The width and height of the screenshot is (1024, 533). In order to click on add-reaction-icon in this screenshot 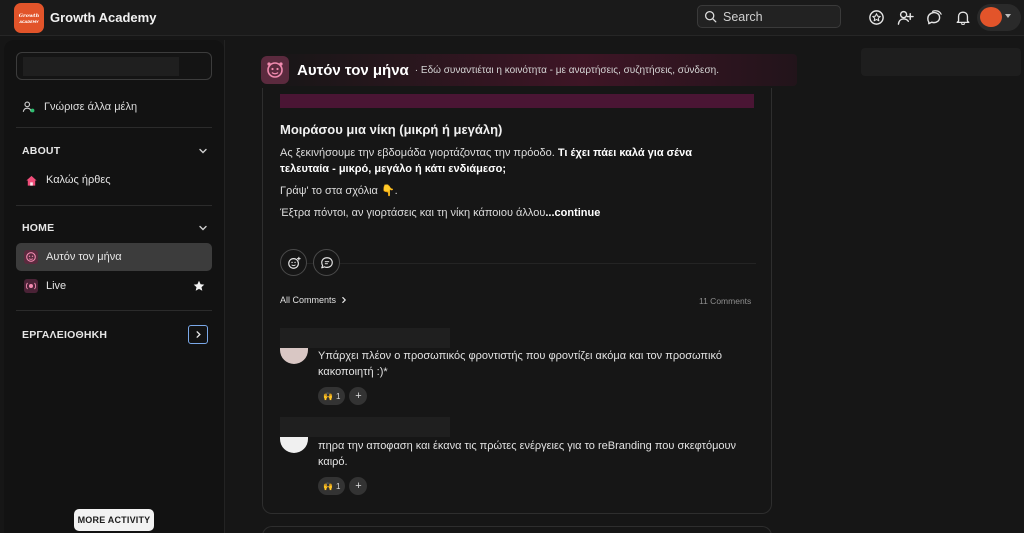, I will do `click(294, 262)`.